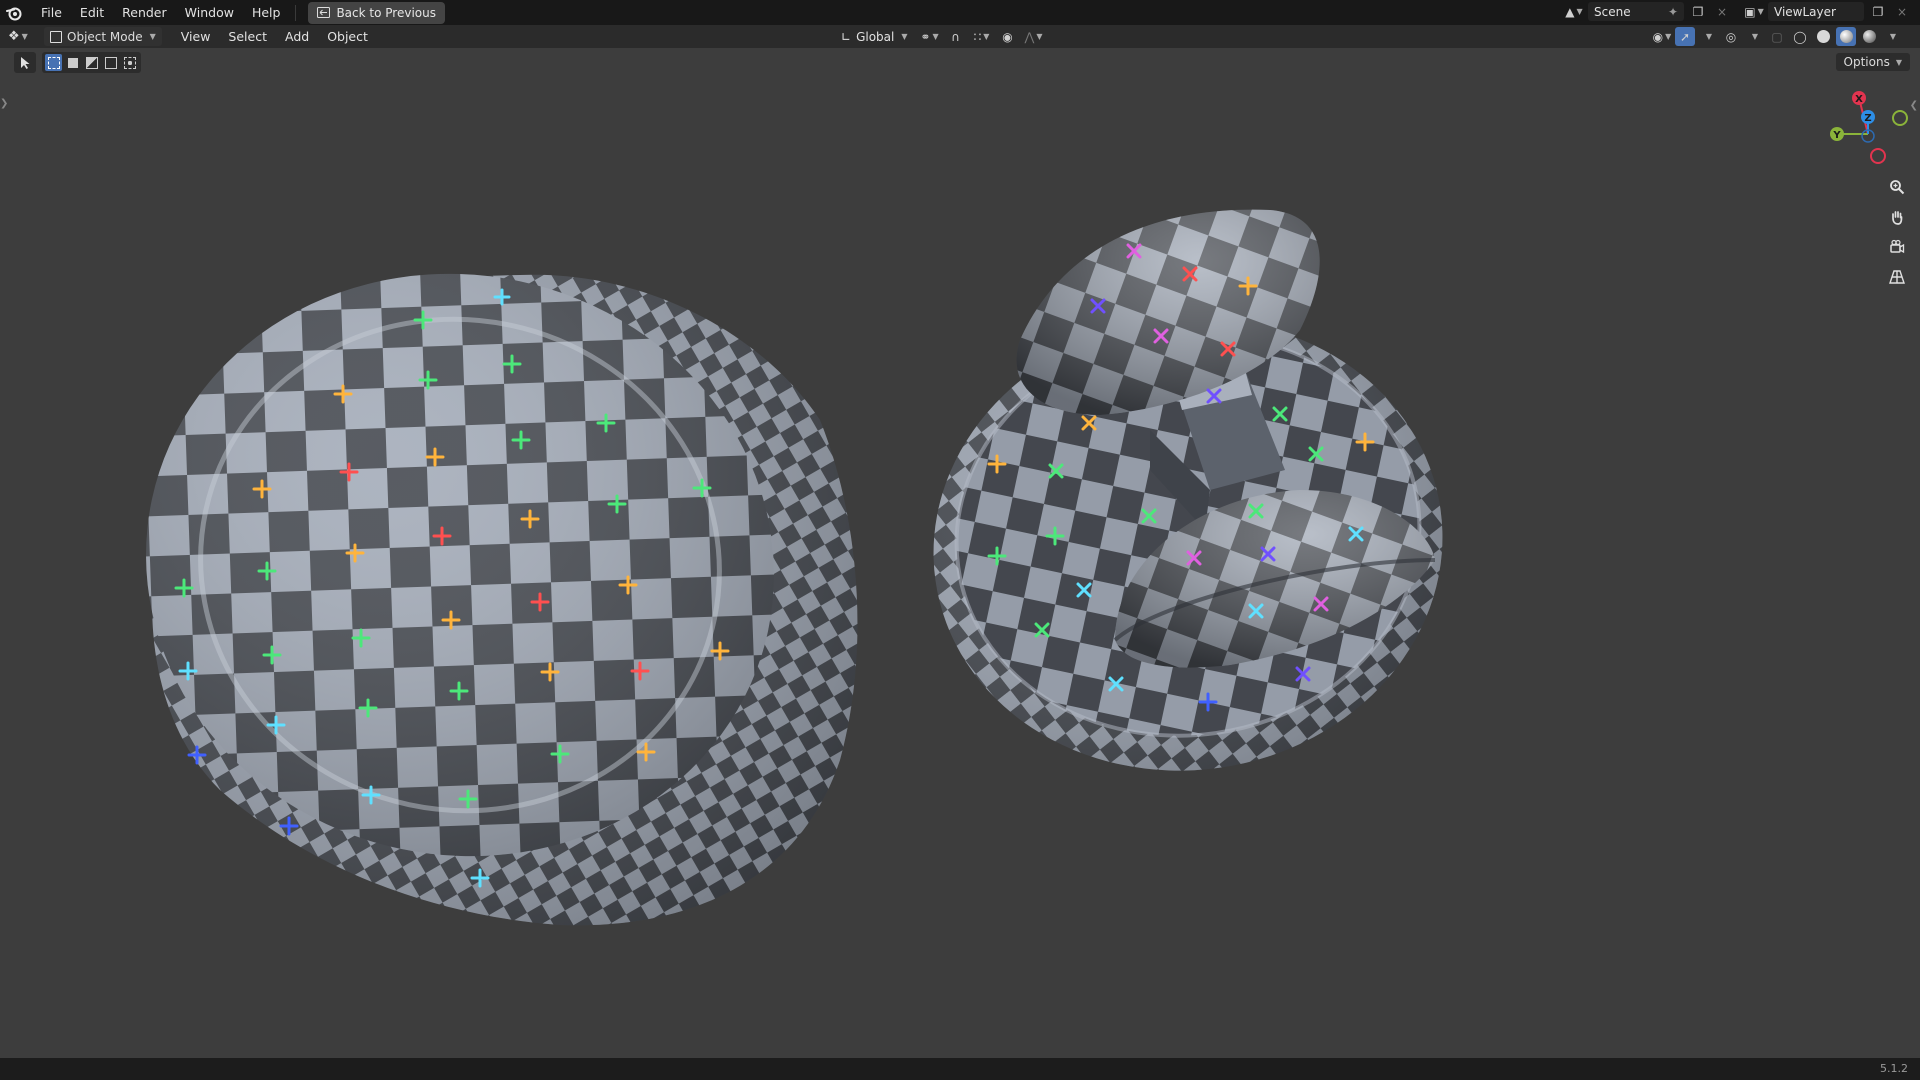 The height and width of the screenshot is (1080, 1920). What do you see at coordinates (1865, 127) in the screenshot?
I see `navigation-gizmo: X Y Z` at bounding box center [1865, 127].